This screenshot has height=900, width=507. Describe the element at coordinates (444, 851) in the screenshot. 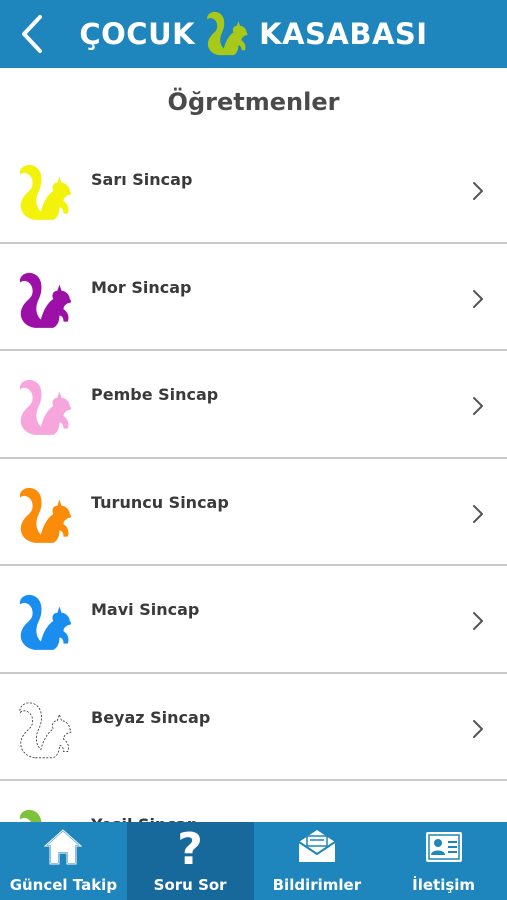

I see `contact-card-icon` at that location.